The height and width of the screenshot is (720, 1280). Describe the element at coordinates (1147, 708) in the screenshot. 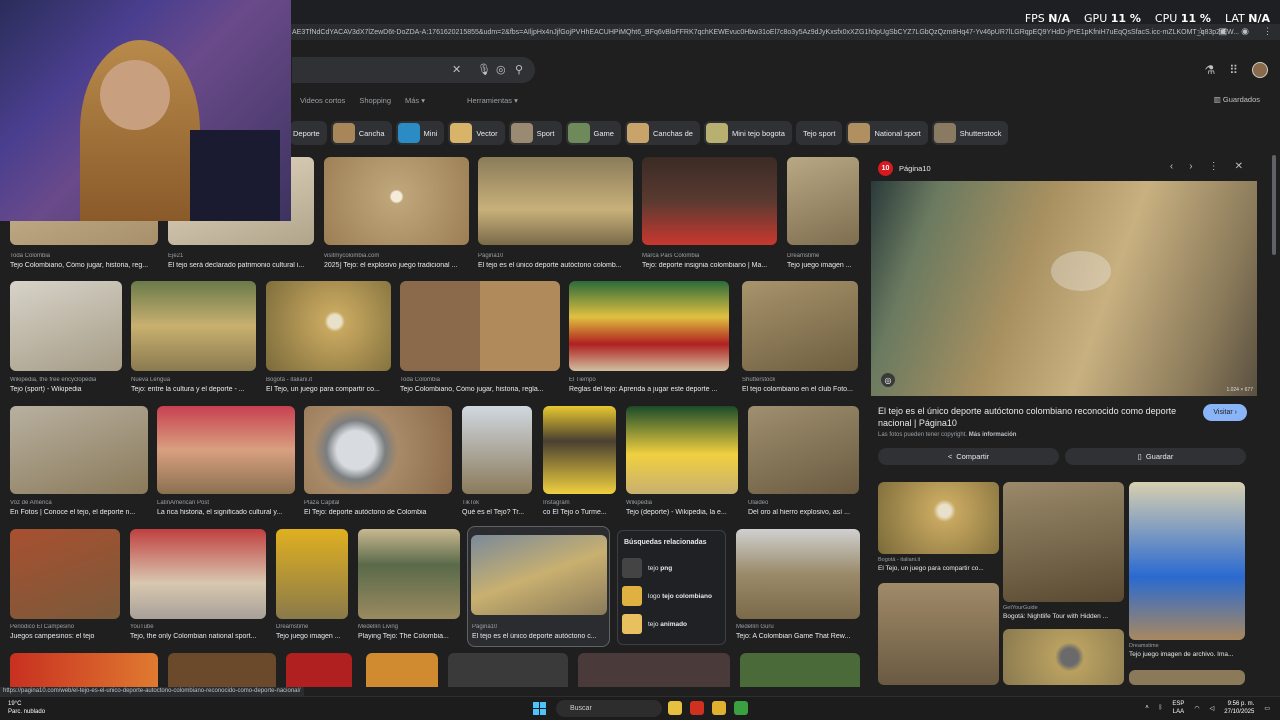

I see `chevron-up-icon: ˄` at that location.